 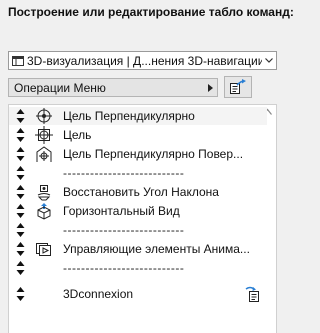 What do you see at coordinates (98, 294) in the screenshot?
I see `list-item-label: 3Dconnexion` at bounding box center [98, 294].